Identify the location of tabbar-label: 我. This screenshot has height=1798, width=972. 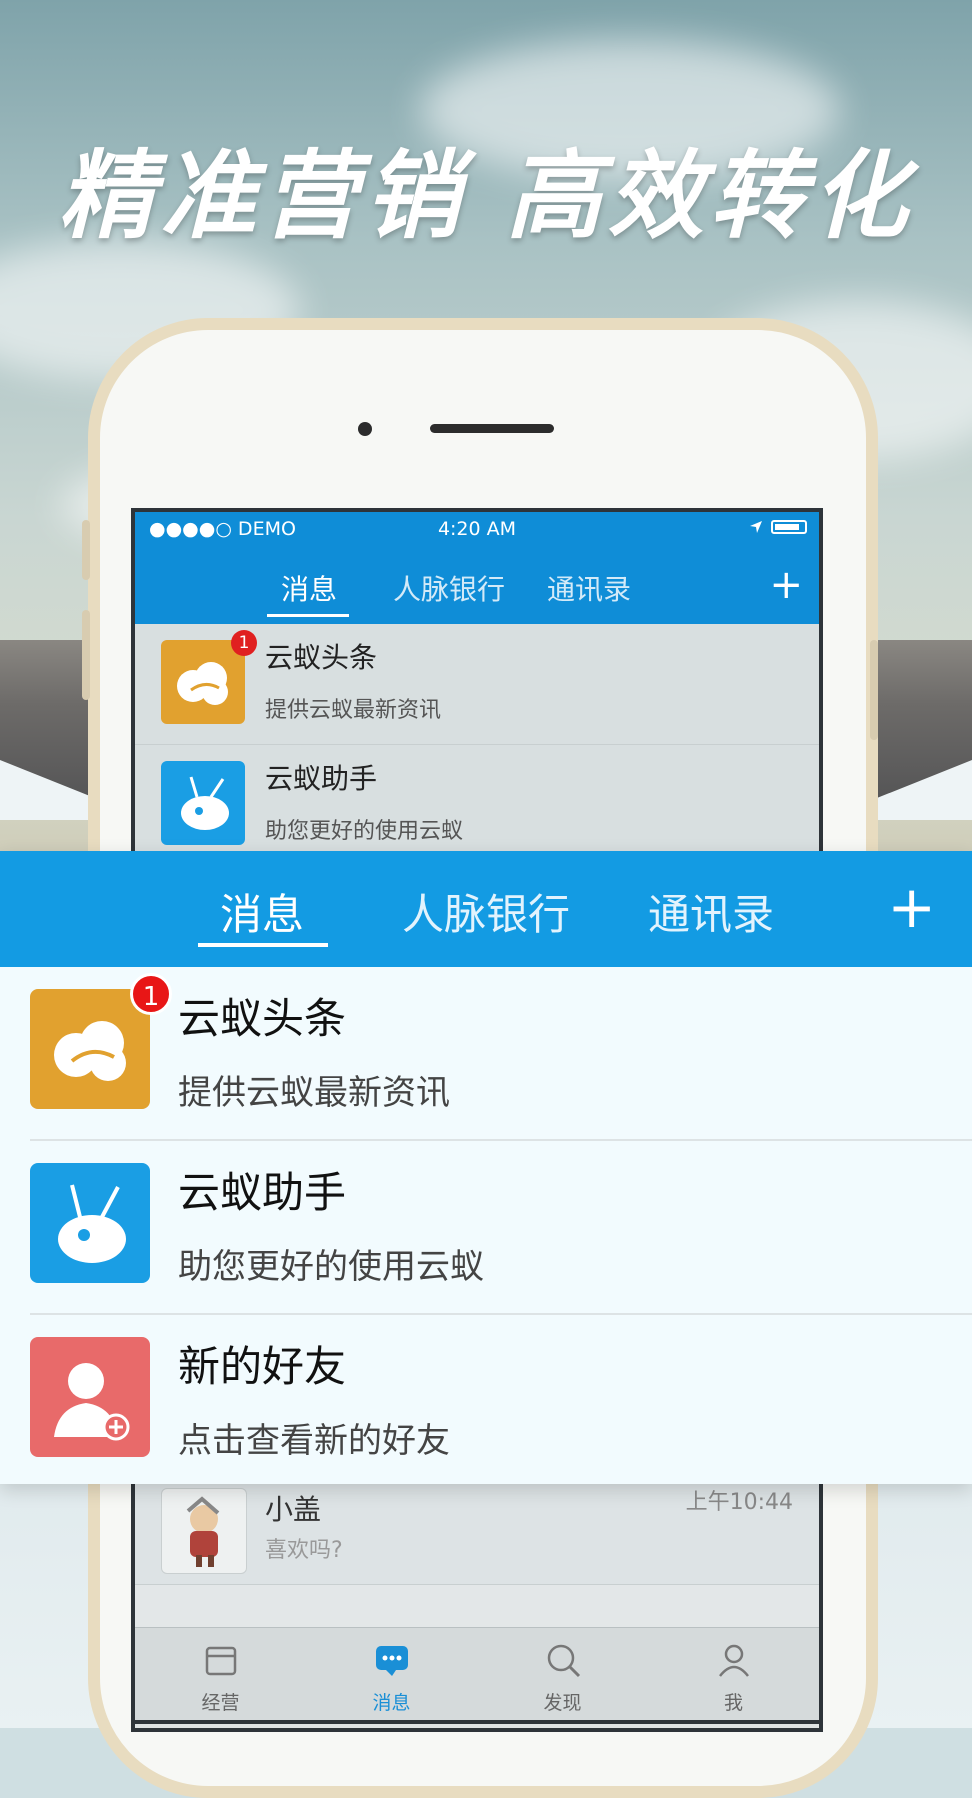
(733, 1703).